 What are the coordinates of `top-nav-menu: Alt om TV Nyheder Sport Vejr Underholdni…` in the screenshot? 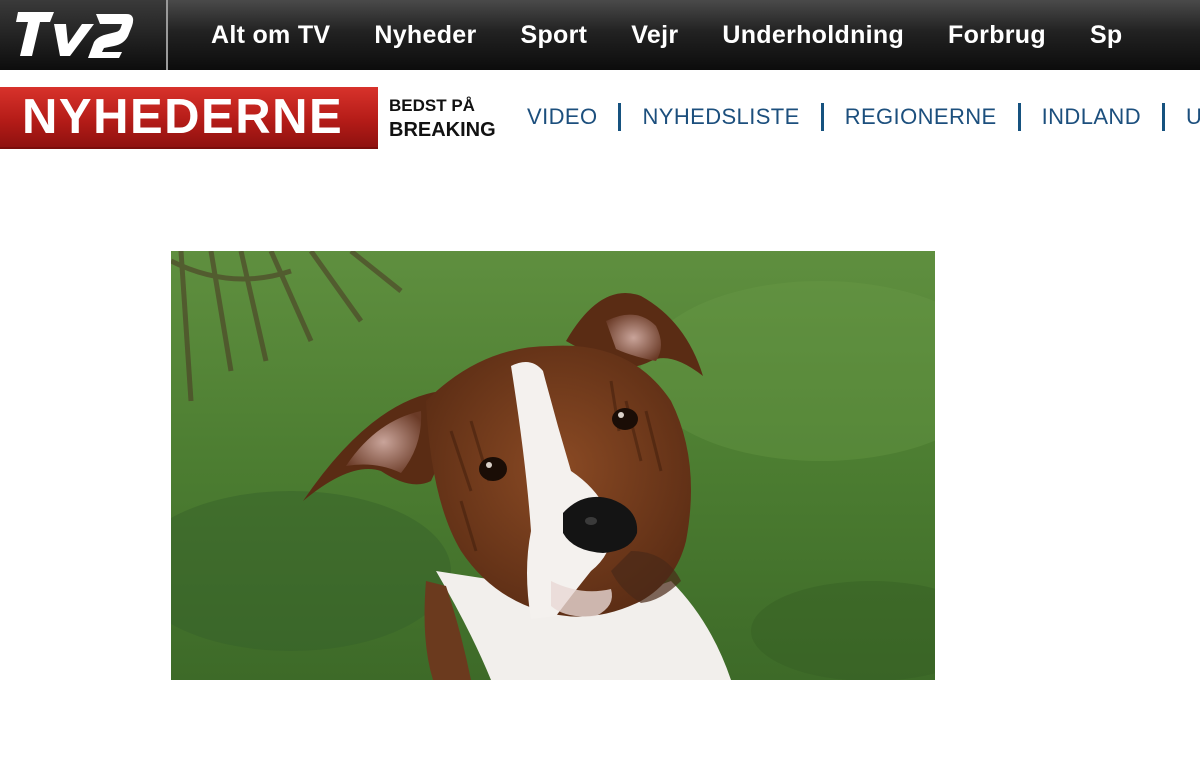 It's located at (656, 35).